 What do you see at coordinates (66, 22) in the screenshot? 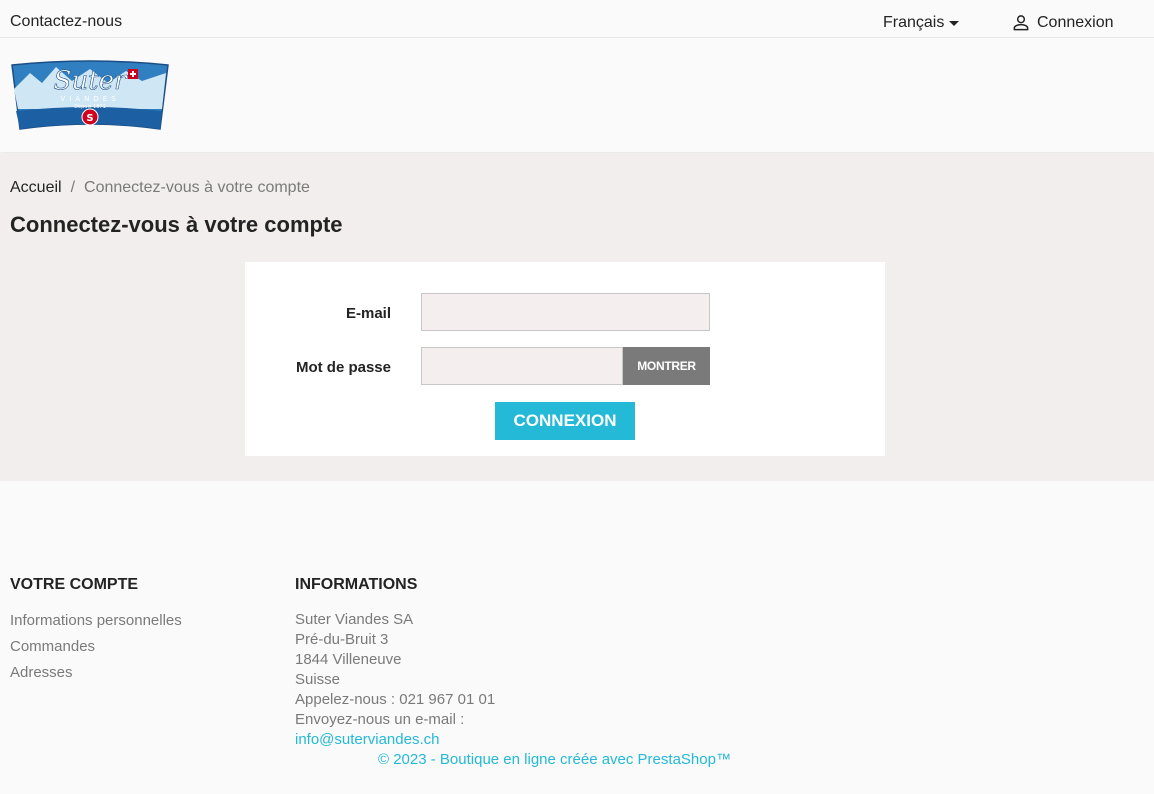
I see `contact-link: Contactez-nous` at bounding box center [66, 22].